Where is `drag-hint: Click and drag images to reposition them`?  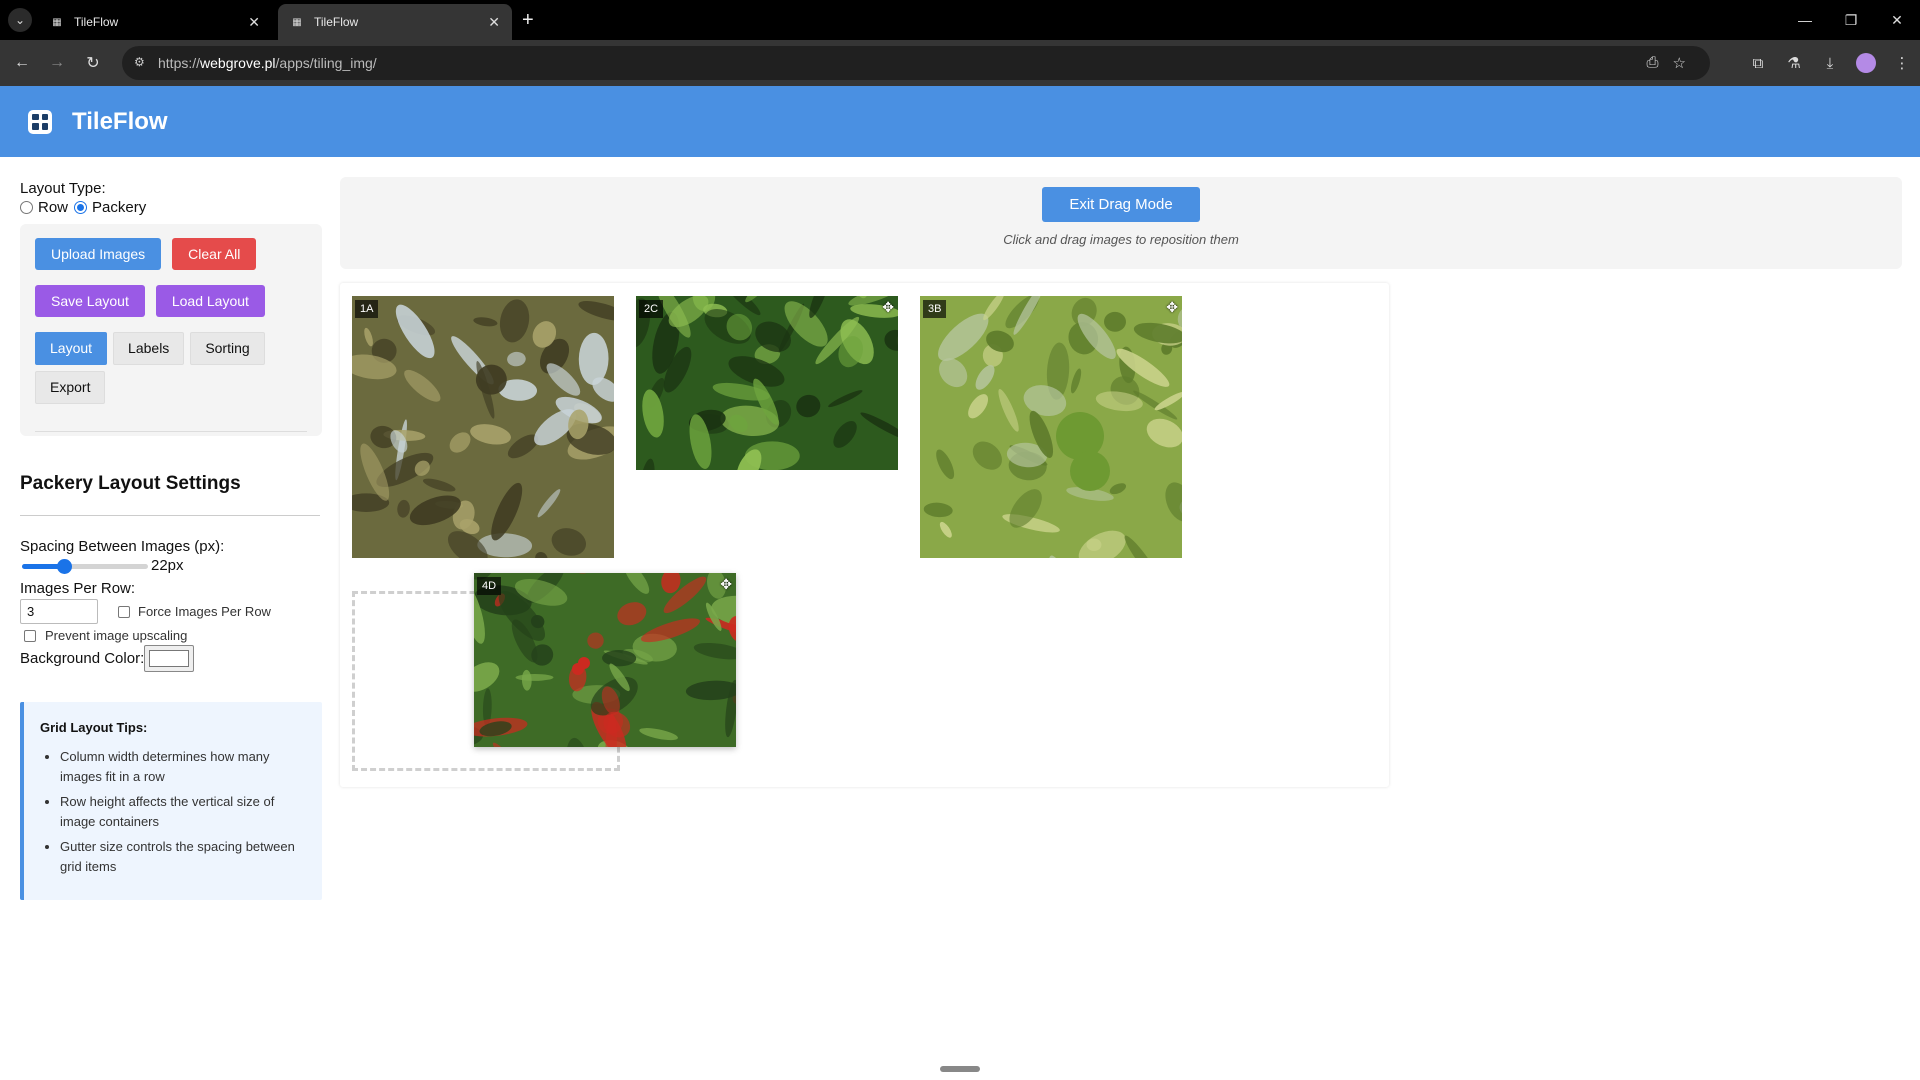
drag-hint: Click and drag images to reposition them is located at coordinates (1121, 239).